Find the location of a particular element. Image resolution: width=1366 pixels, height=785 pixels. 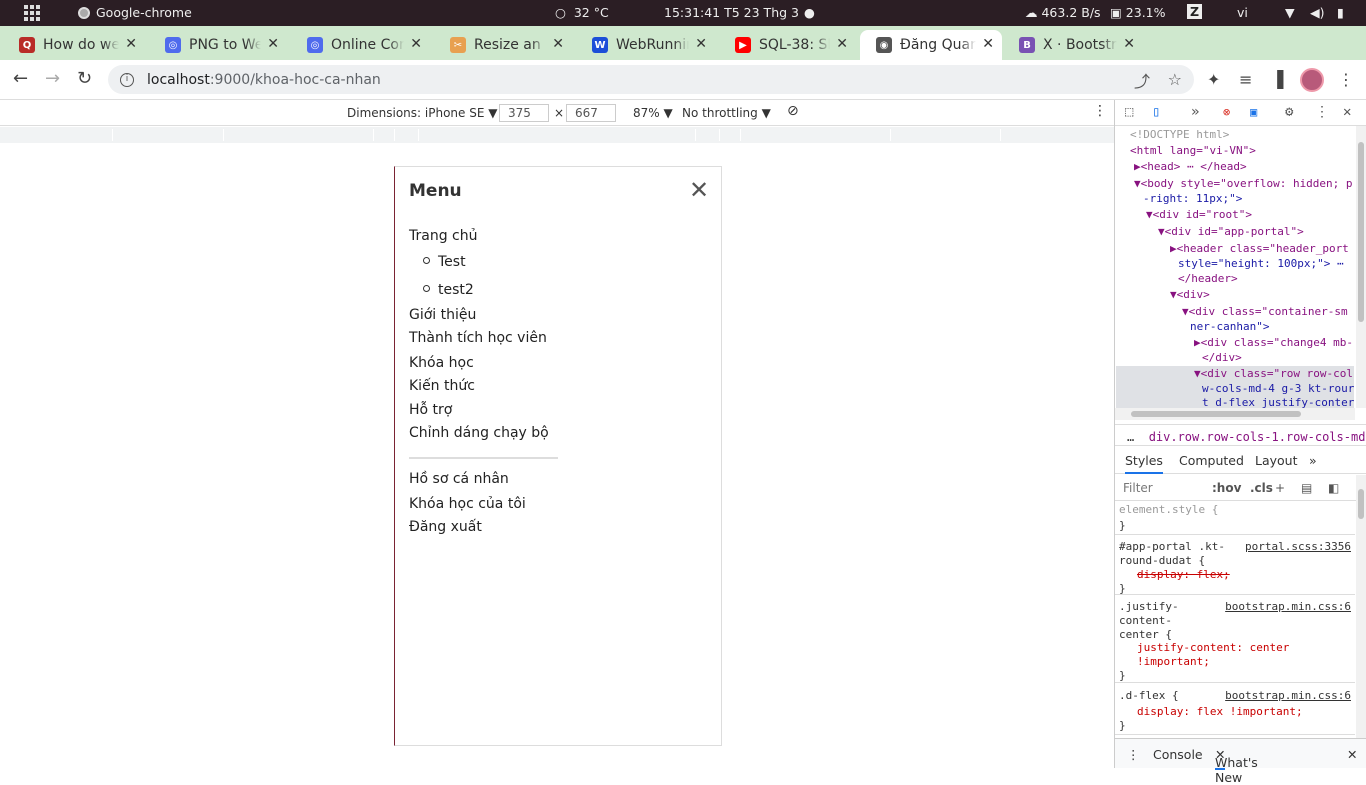

issues-icon: ▣ is located at coordinates (1253, 112).